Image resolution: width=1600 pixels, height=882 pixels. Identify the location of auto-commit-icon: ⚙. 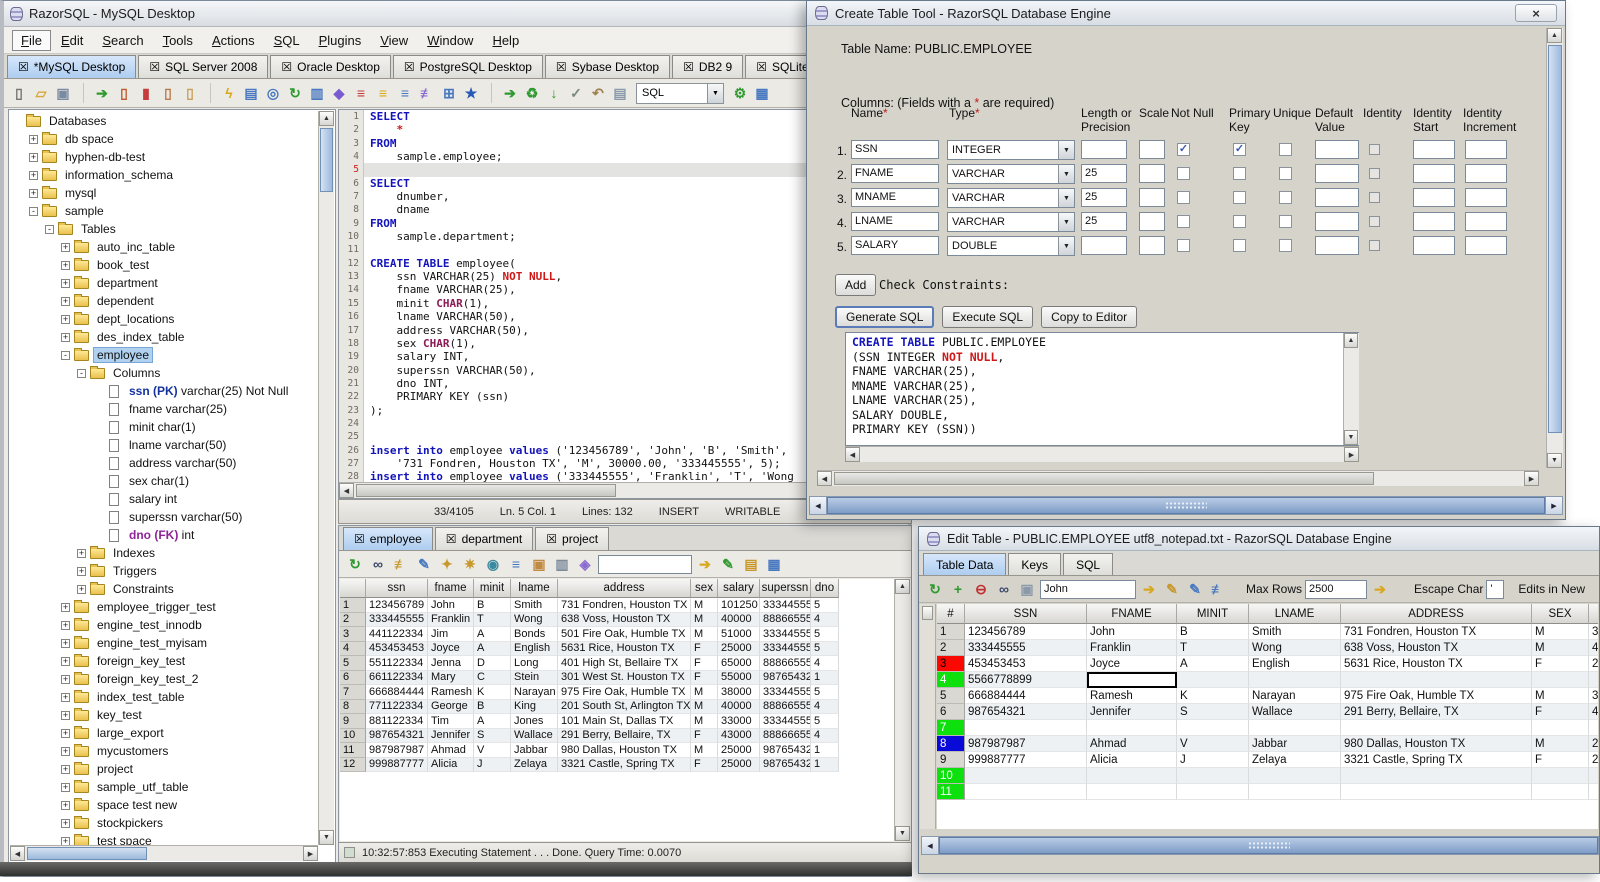
(740, 93).